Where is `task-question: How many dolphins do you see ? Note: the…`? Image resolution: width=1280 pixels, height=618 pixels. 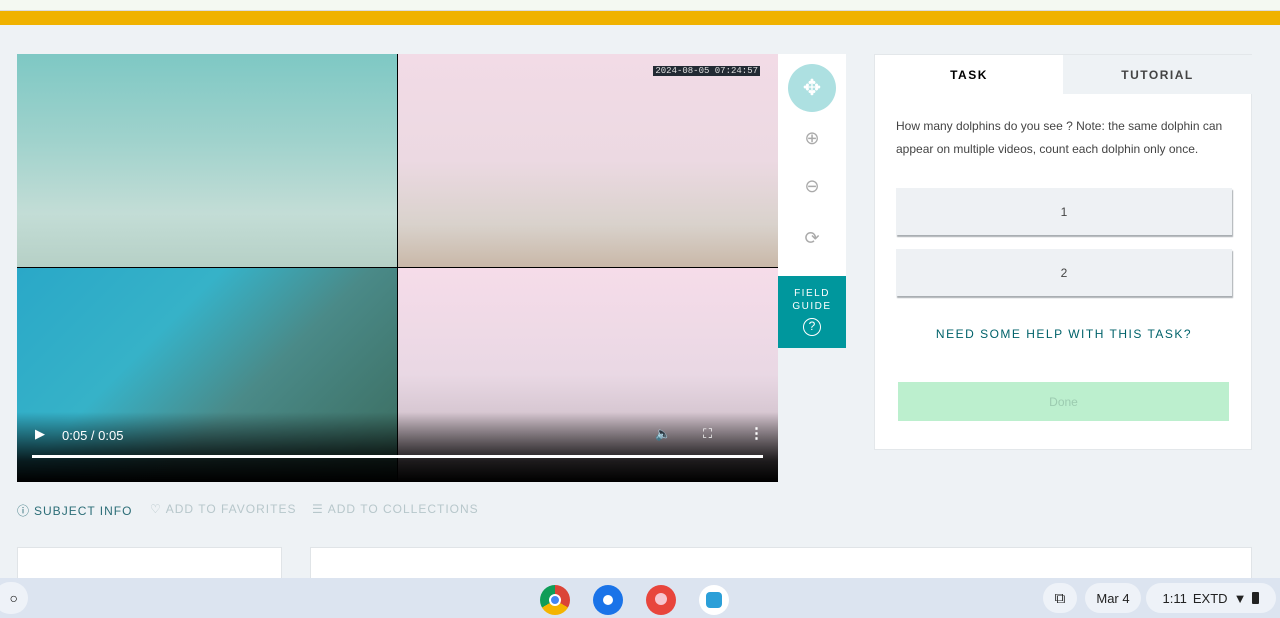 task-question: How many dolphins do you see ? Note: the… is located at coordinates (1059, 137).